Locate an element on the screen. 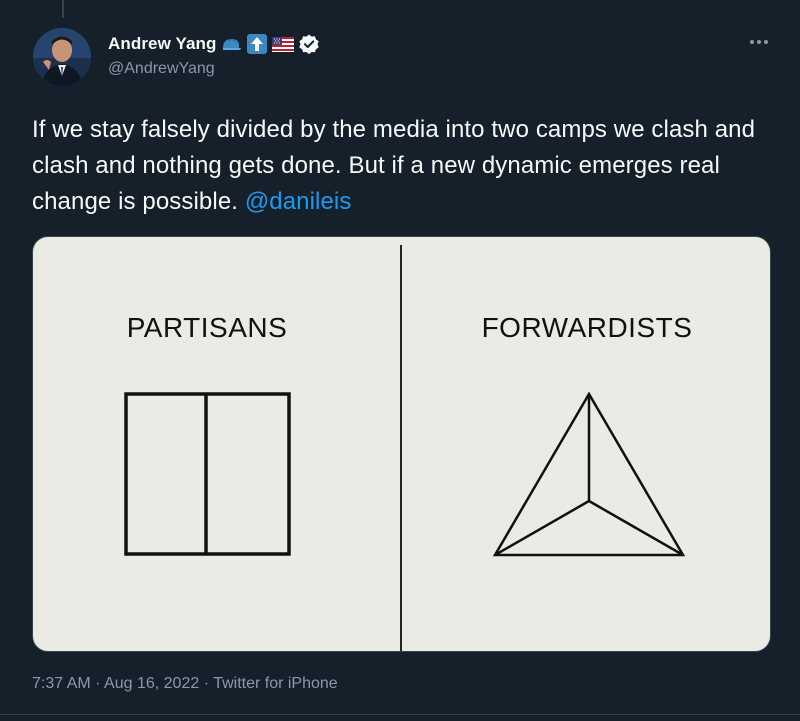 Image resolution: width=800 pixels, height=721 pixels. mention-link: @danileis is located at coordinates (298, 201).